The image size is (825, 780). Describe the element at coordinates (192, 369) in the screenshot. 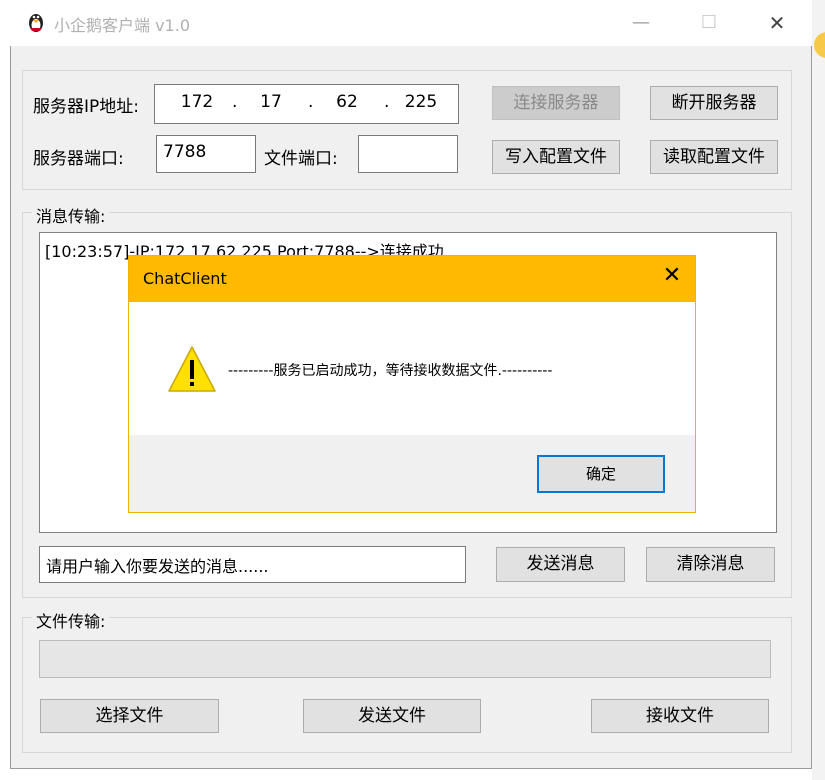

I see `warning-icon` at that location.